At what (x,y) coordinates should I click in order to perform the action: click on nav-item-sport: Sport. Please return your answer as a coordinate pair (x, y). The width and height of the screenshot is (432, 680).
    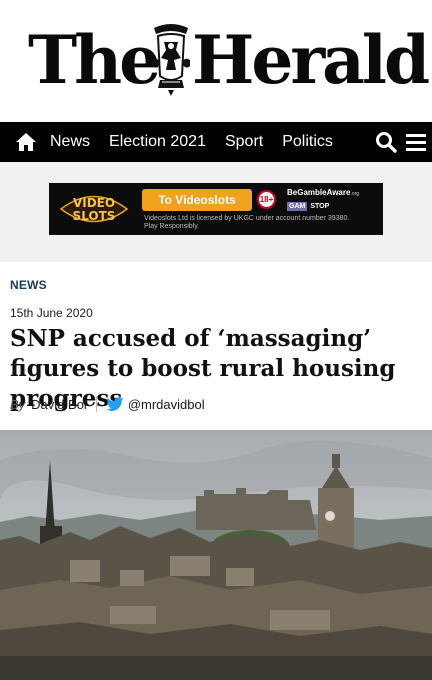
    Looking at the image, I should click on (244, 142).